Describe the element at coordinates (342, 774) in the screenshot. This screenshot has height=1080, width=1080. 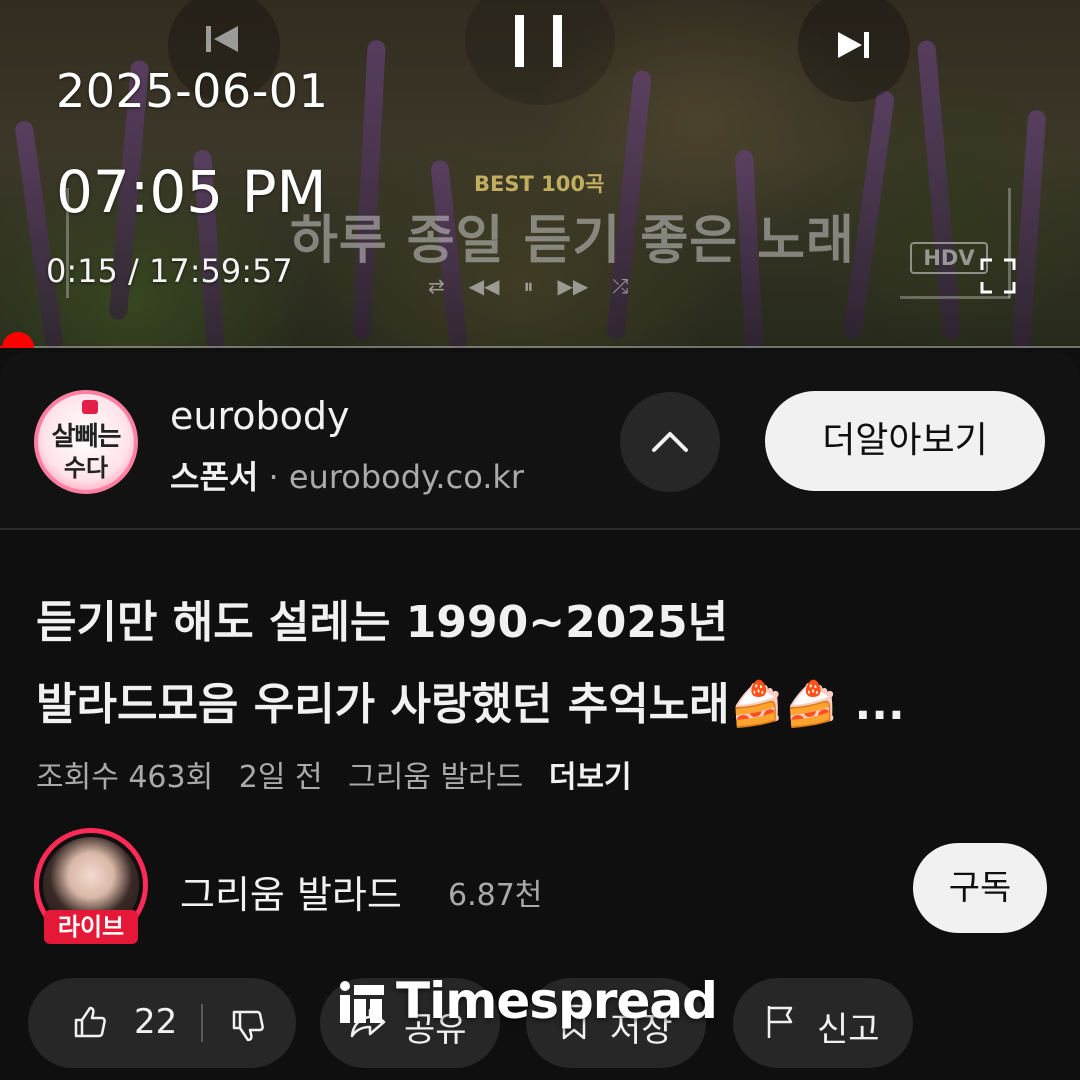
I see `video-meta: 조회수 463회 2일 전 그리움 발라드 더보기` at that location.